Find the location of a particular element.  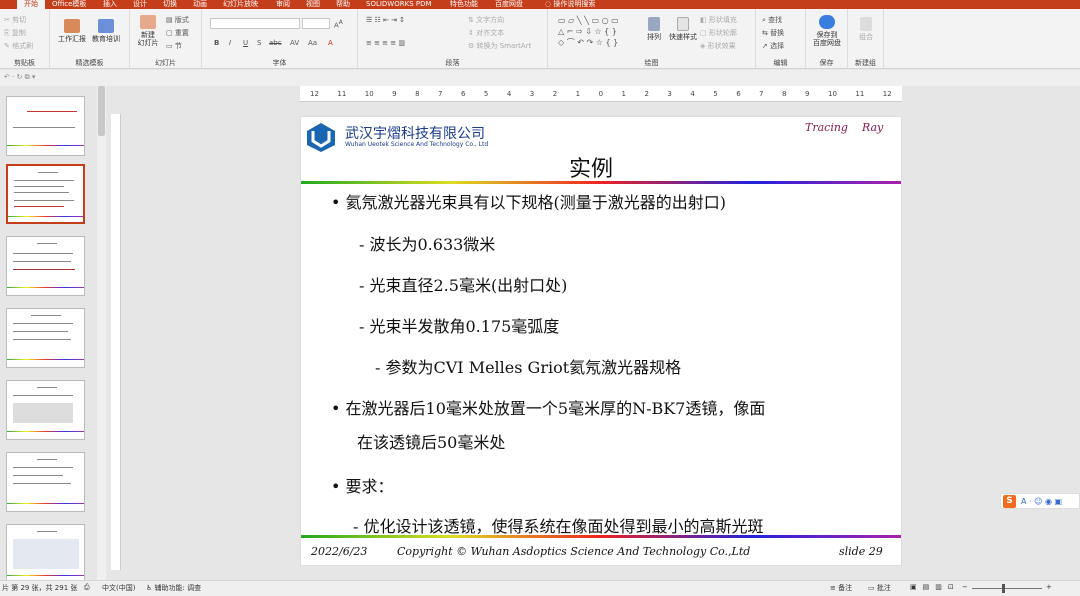

tab-insert: 插入 is located at coordinates (110, 4).